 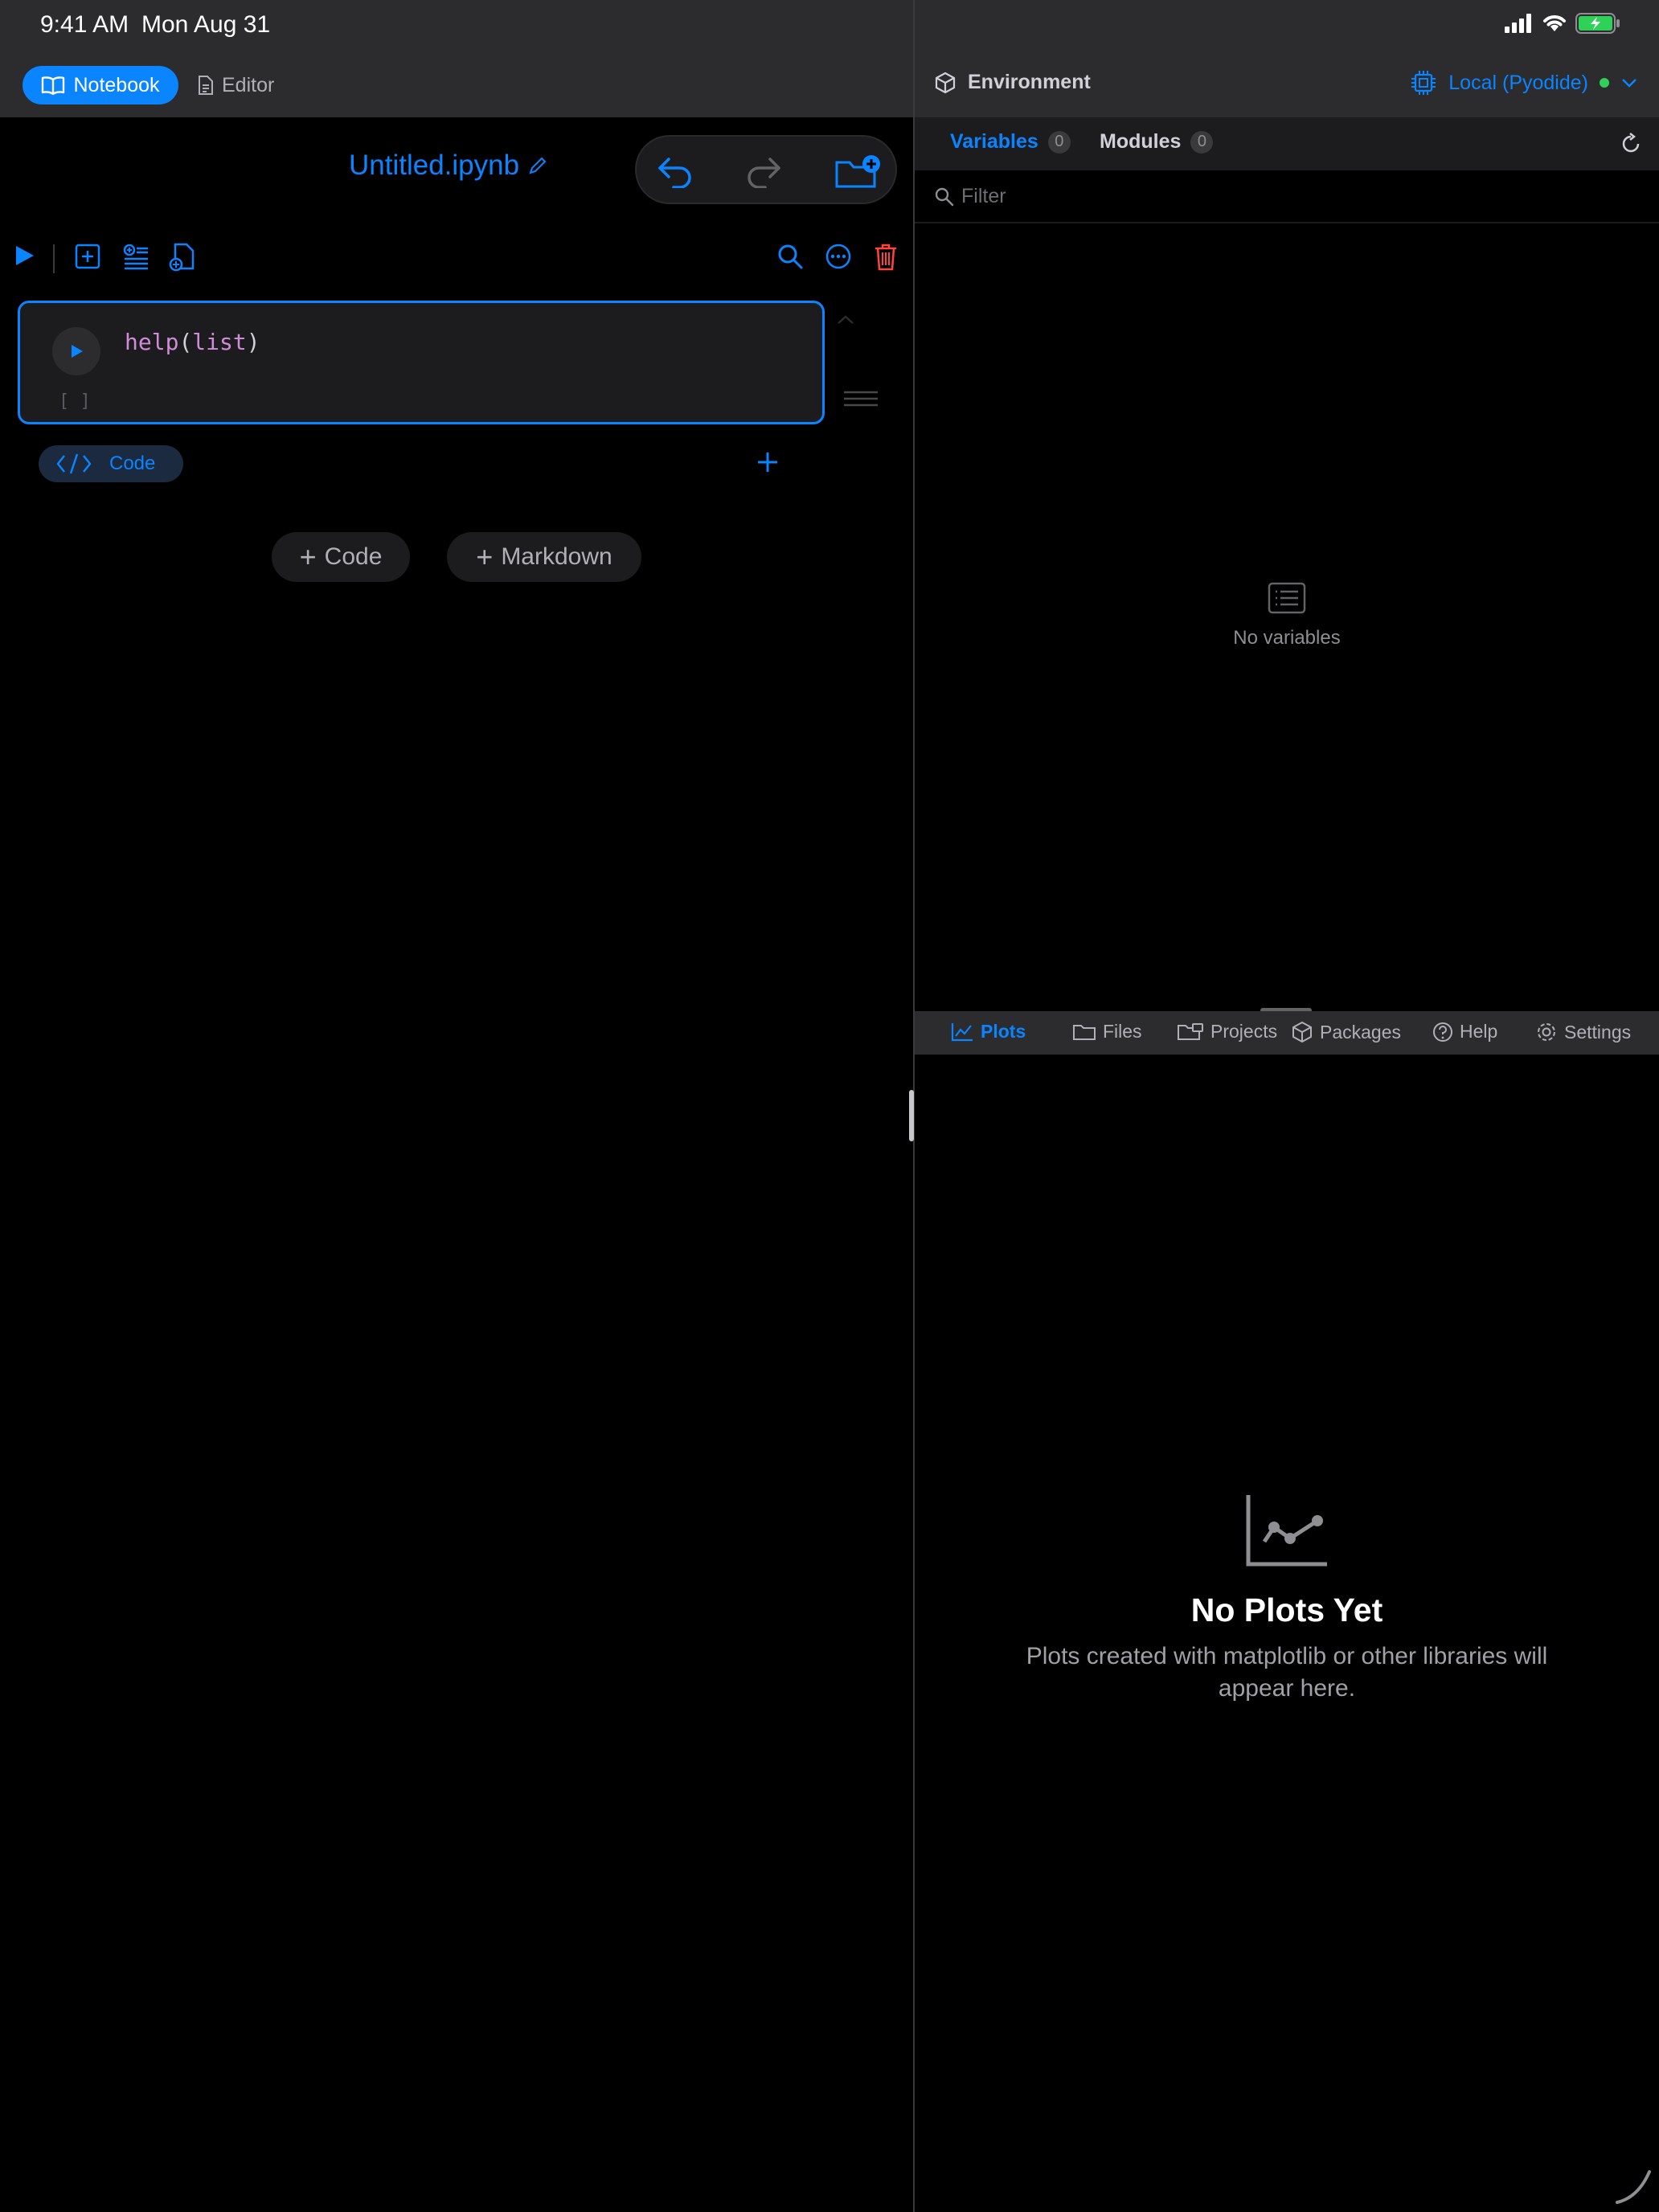 I want to click on cell-code-editor: help(list), so click(x=192, y=342).